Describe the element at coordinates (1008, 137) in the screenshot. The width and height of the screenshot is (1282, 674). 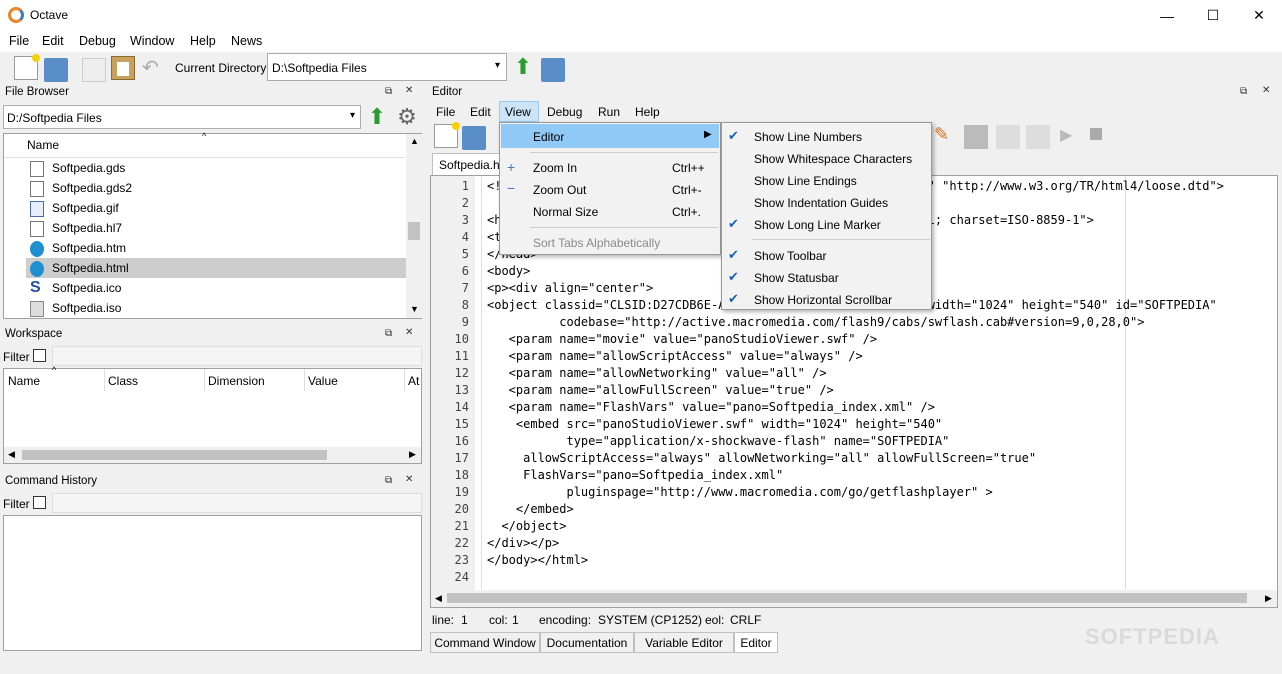
I see `step-icon` at that location.